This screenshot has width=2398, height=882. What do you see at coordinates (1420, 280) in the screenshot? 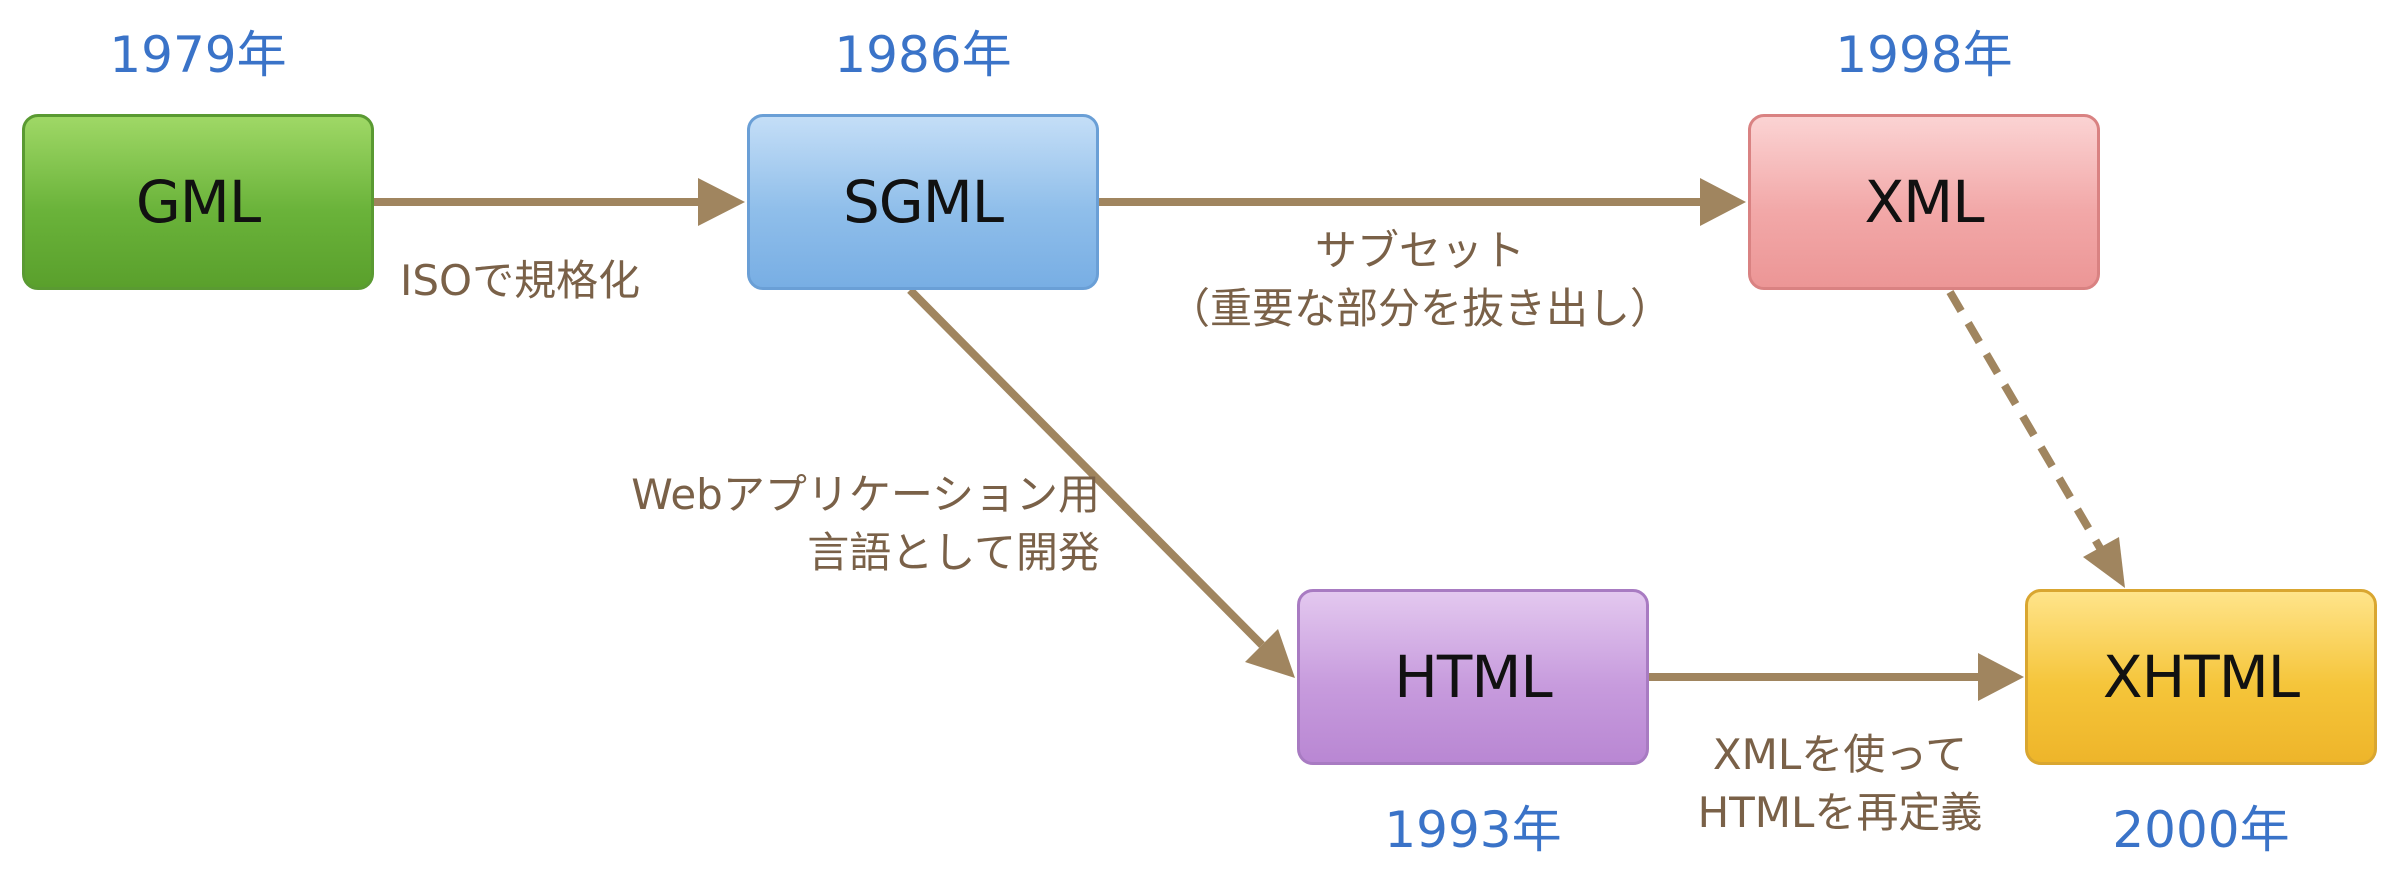
I see `label-sgml-xml: サブセット （重要な部分を抜き出し）` at bounding box center [1420, 280].